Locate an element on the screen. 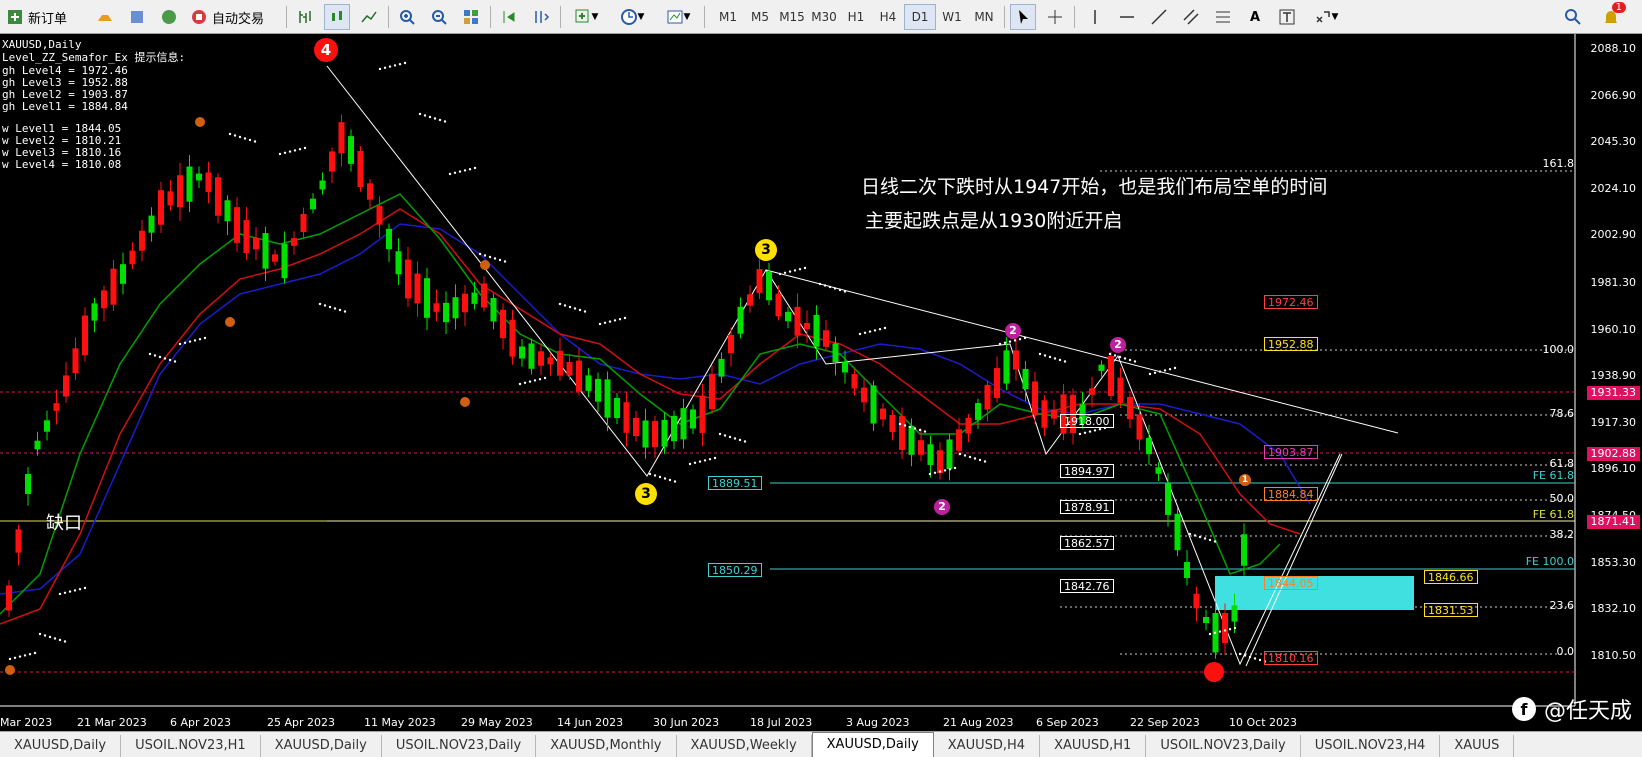 This screenshot has height=757, width=1642. timeframe-mn: MN is located at coordinates (984, 17).